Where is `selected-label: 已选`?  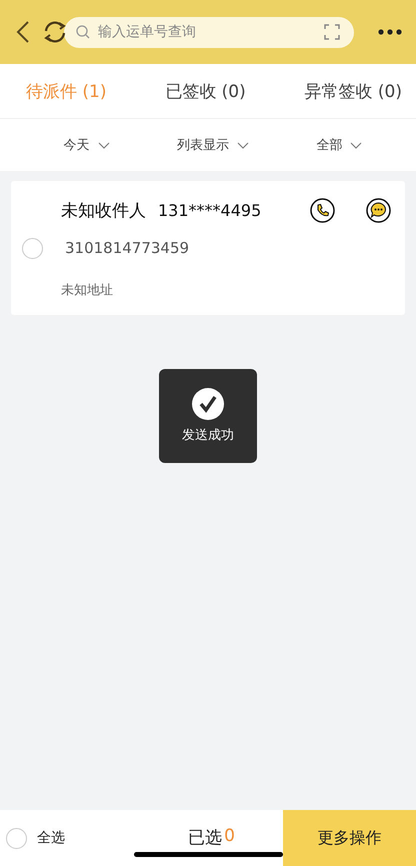
selected-label: 已选 is located at coordinates (205, 837).